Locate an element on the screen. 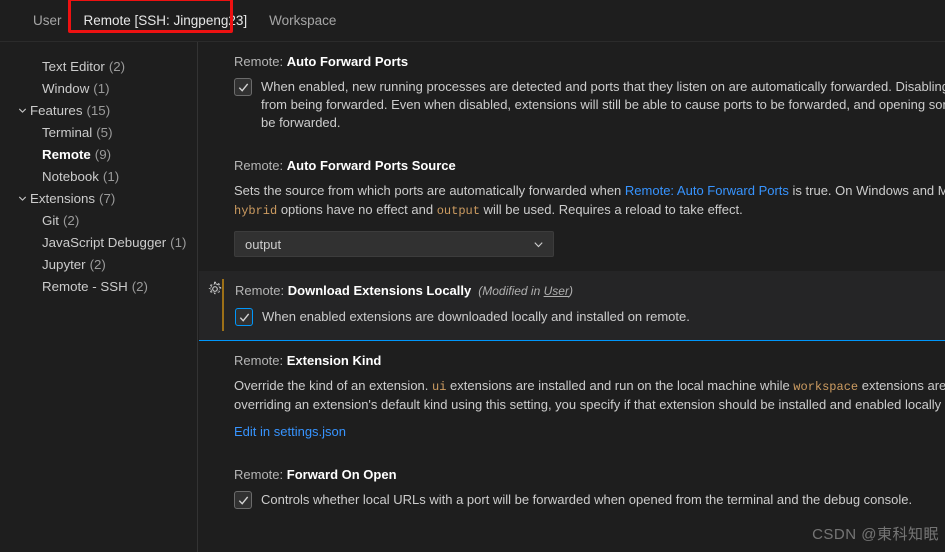 The width and height of the screenshot is (945, 552). toc-item-label: Features is located at coordinates (56, 110).